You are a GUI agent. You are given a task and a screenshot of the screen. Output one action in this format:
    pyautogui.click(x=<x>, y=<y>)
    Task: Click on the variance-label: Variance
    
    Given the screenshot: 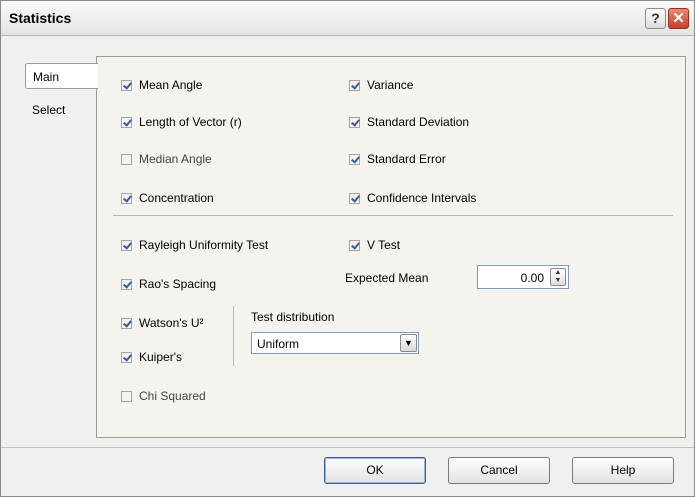 What is the action you would take?
    pyautogui.click(x=390, y=85)
    